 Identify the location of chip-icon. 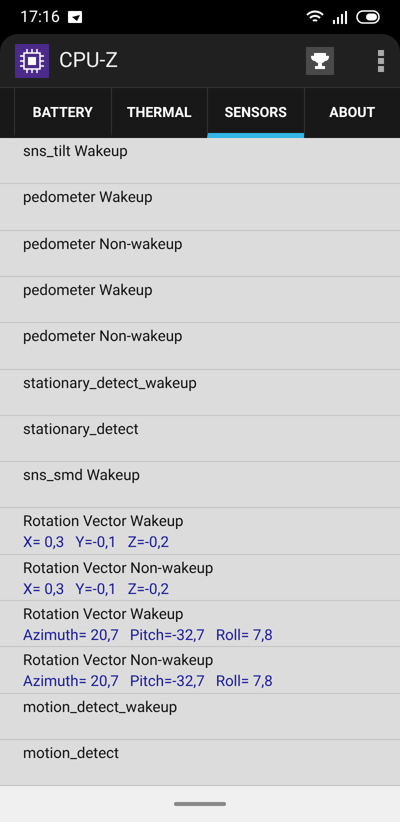
(32, 61).